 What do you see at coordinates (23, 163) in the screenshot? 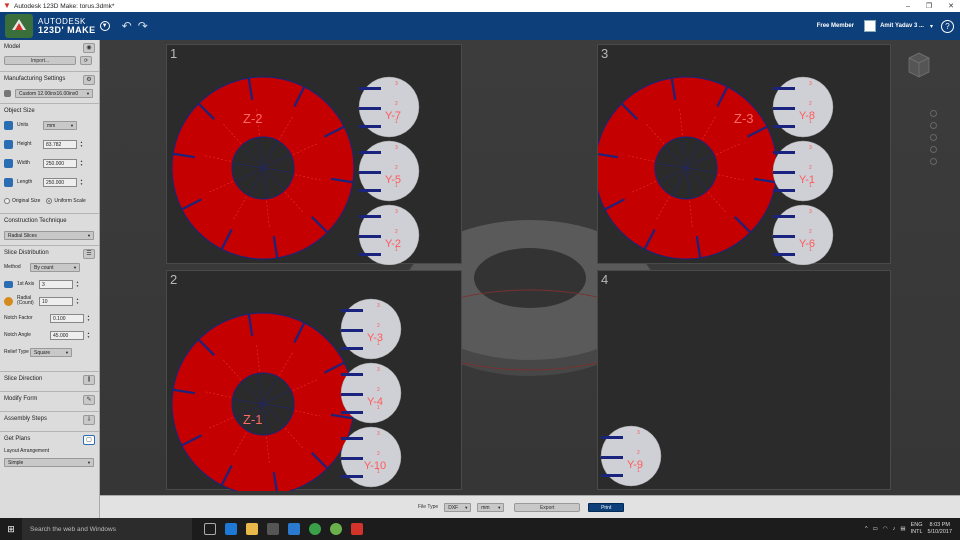
I see `width-label: Width` at bounding box center [23, 163].